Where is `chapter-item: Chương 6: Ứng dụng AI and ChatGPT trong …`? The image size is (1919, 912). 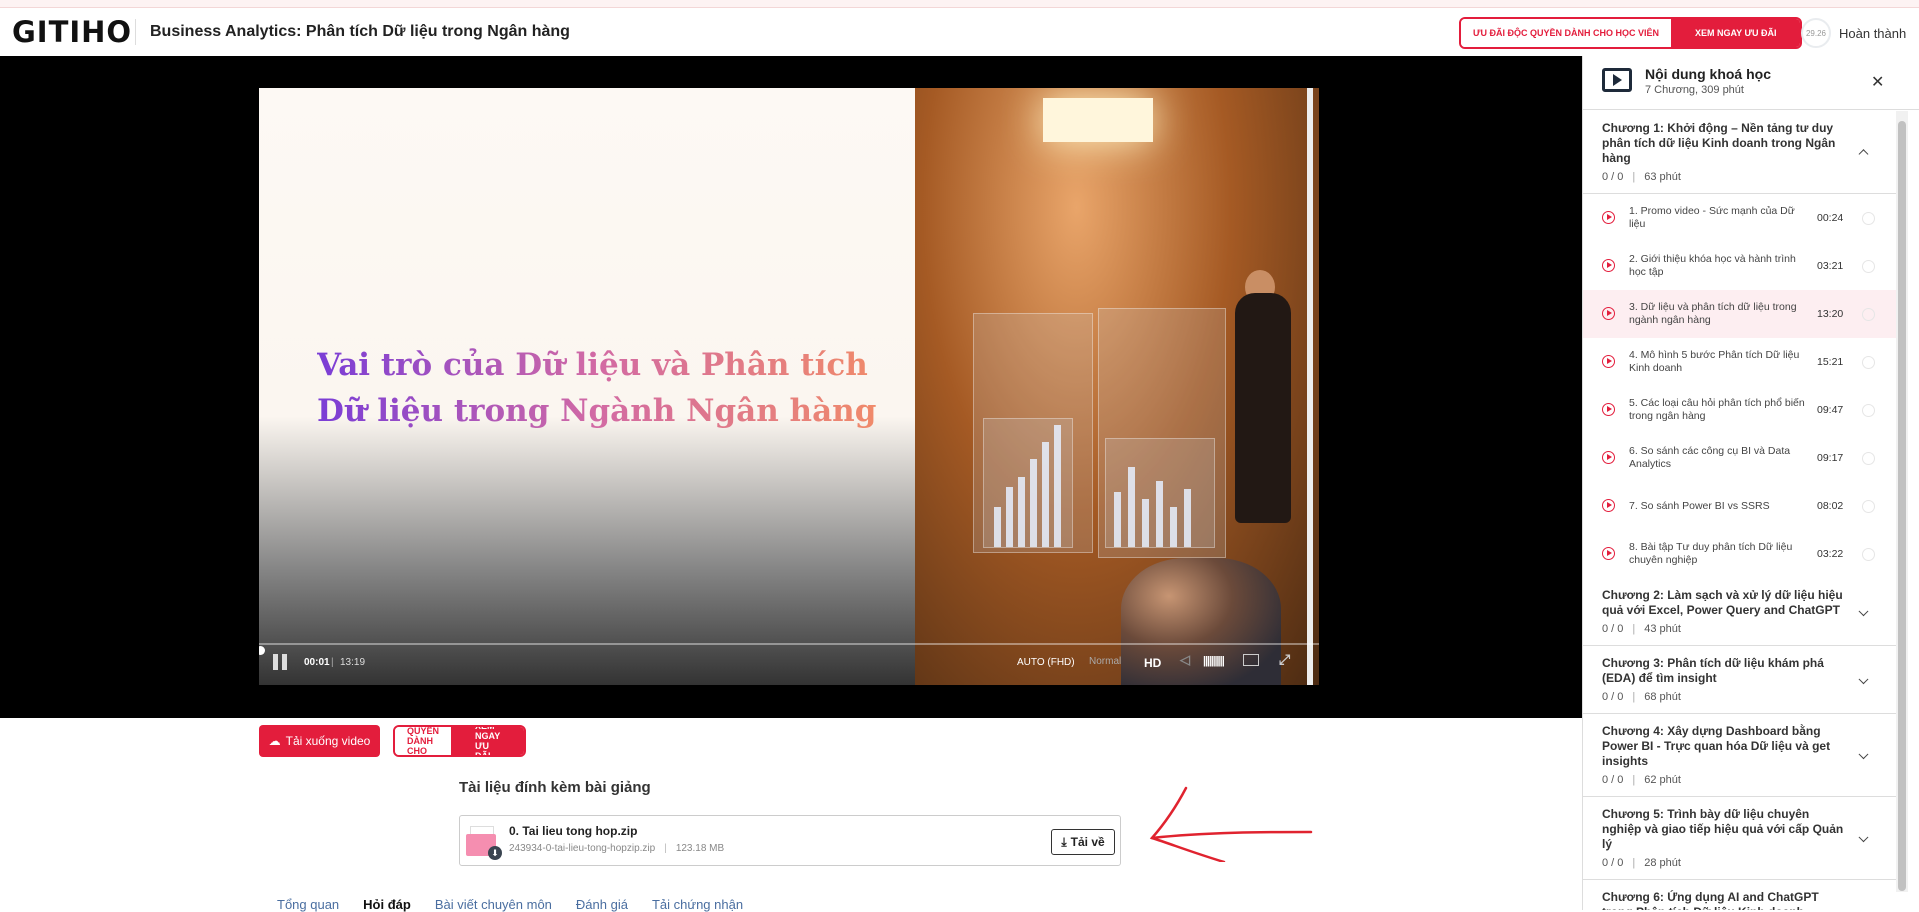 chapter-item: Chương 6: Ứng dụng AI and ChatGPT trong … is located at coordinates (1740, 895).